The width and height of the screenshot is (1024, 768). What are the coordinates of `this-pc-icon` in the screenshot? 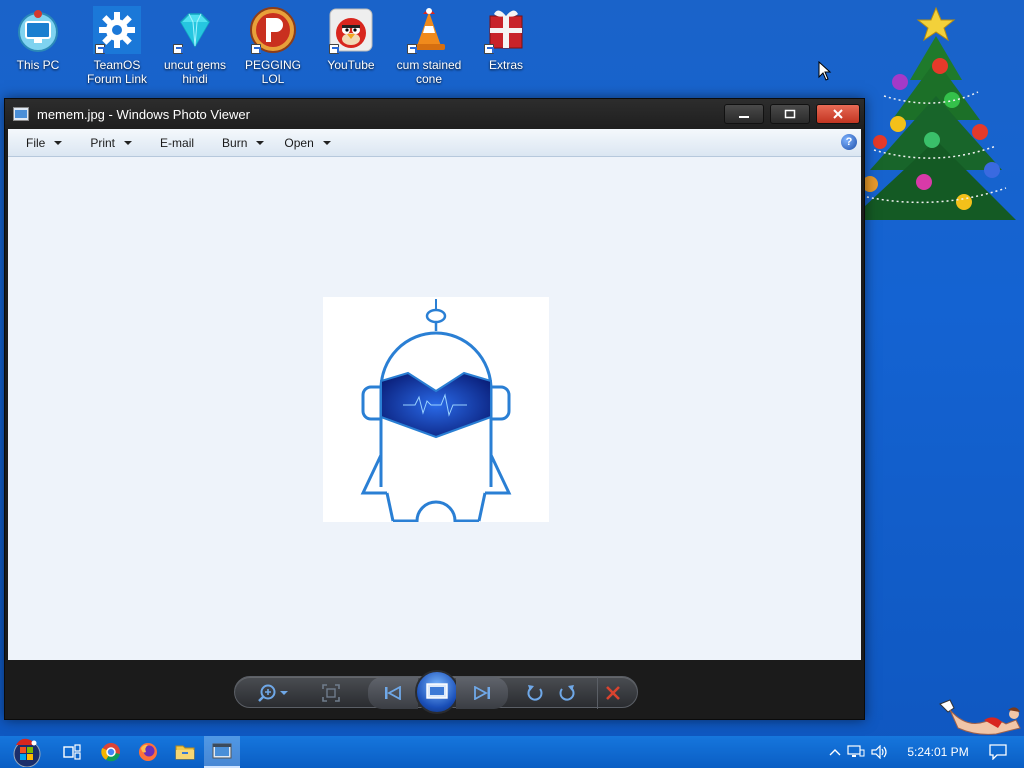 It's located at (38, 30).